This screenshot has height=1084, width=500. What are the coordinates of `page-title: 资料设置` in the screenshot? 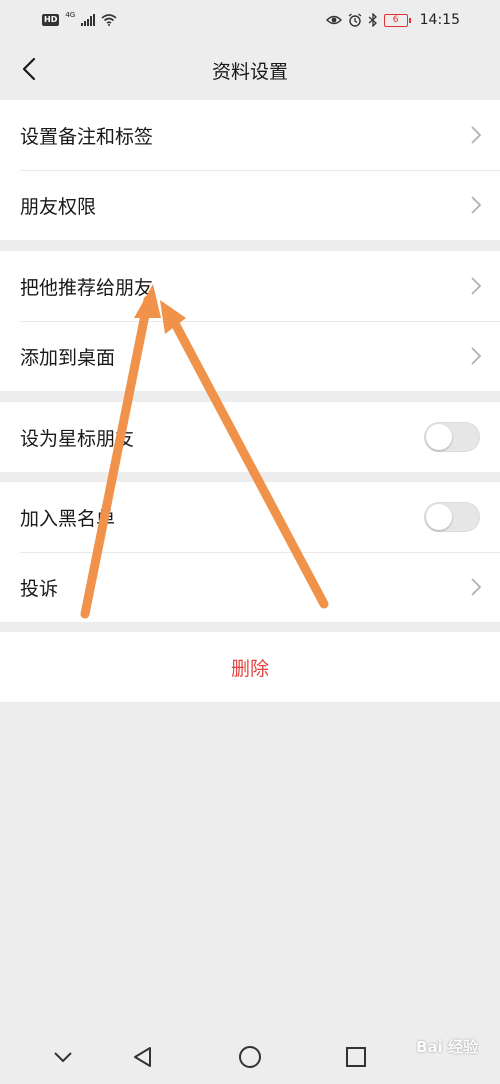 It's located at (249, 71).